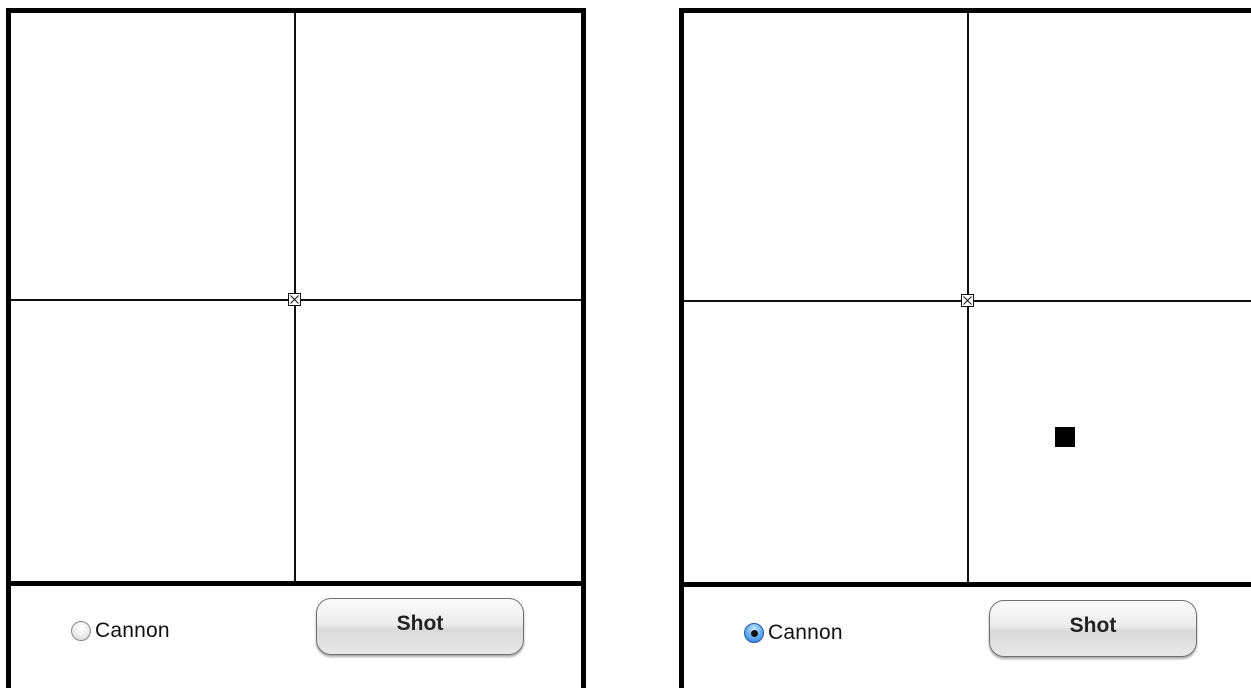  Describe the element at coordinates (1065, 437) in the screenshot. I see `projectile-square-icon` at that location.